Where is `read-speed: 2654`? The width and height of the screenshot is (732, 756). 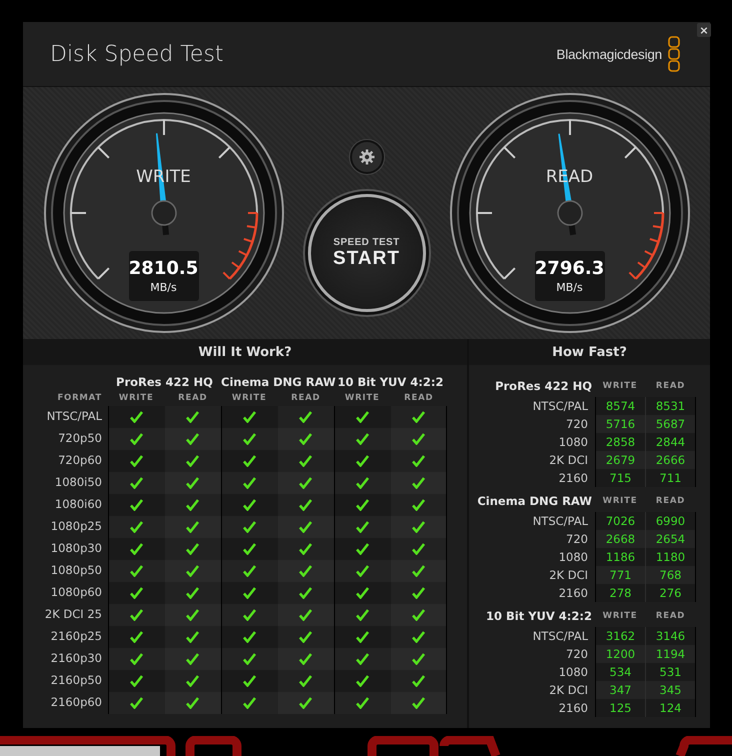
read-speed: 2654 is located at coordinates (670, 539).